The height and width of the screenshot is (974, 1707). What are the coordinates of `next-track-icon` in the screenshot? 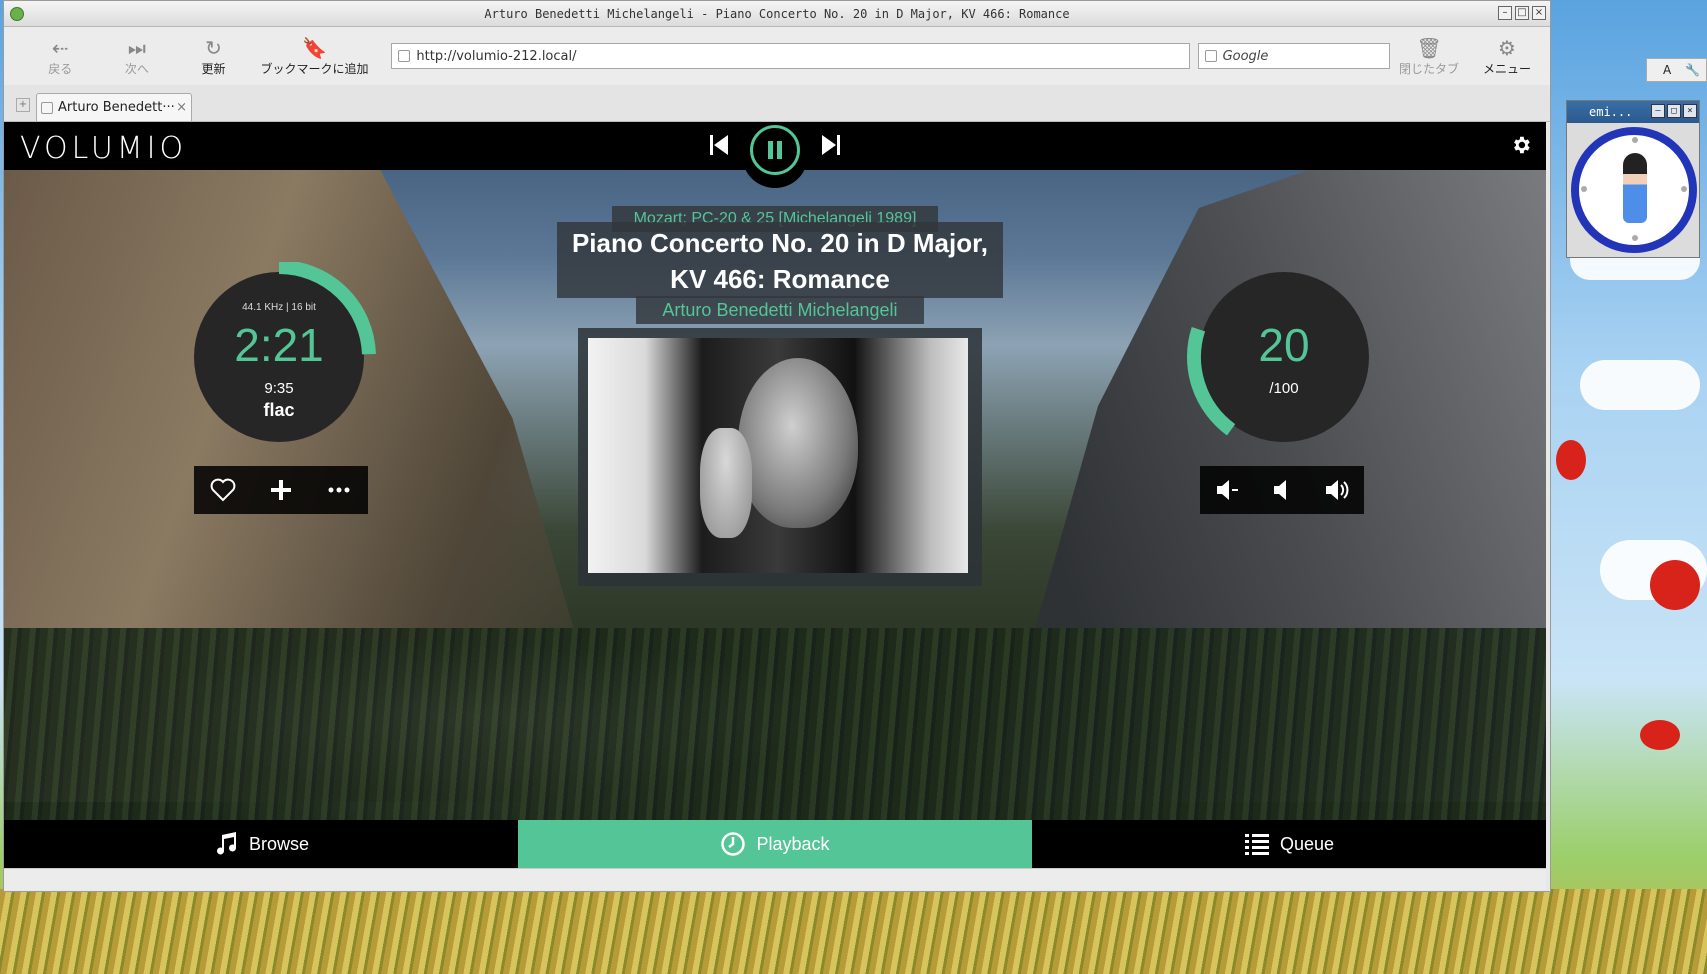 It's located at (830, 145).